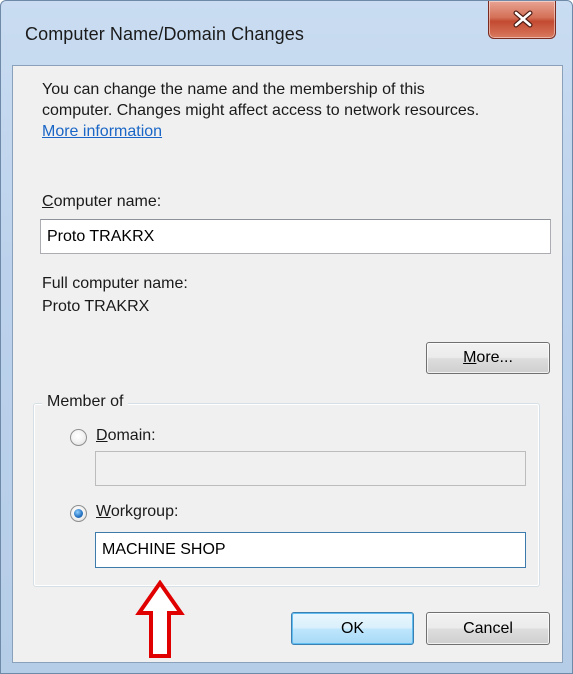  What do you see at coordinates (144, 511) in the screenshot?
I see `workgroup-label-rest: orkgroup:` at bounding box center [144, 511].